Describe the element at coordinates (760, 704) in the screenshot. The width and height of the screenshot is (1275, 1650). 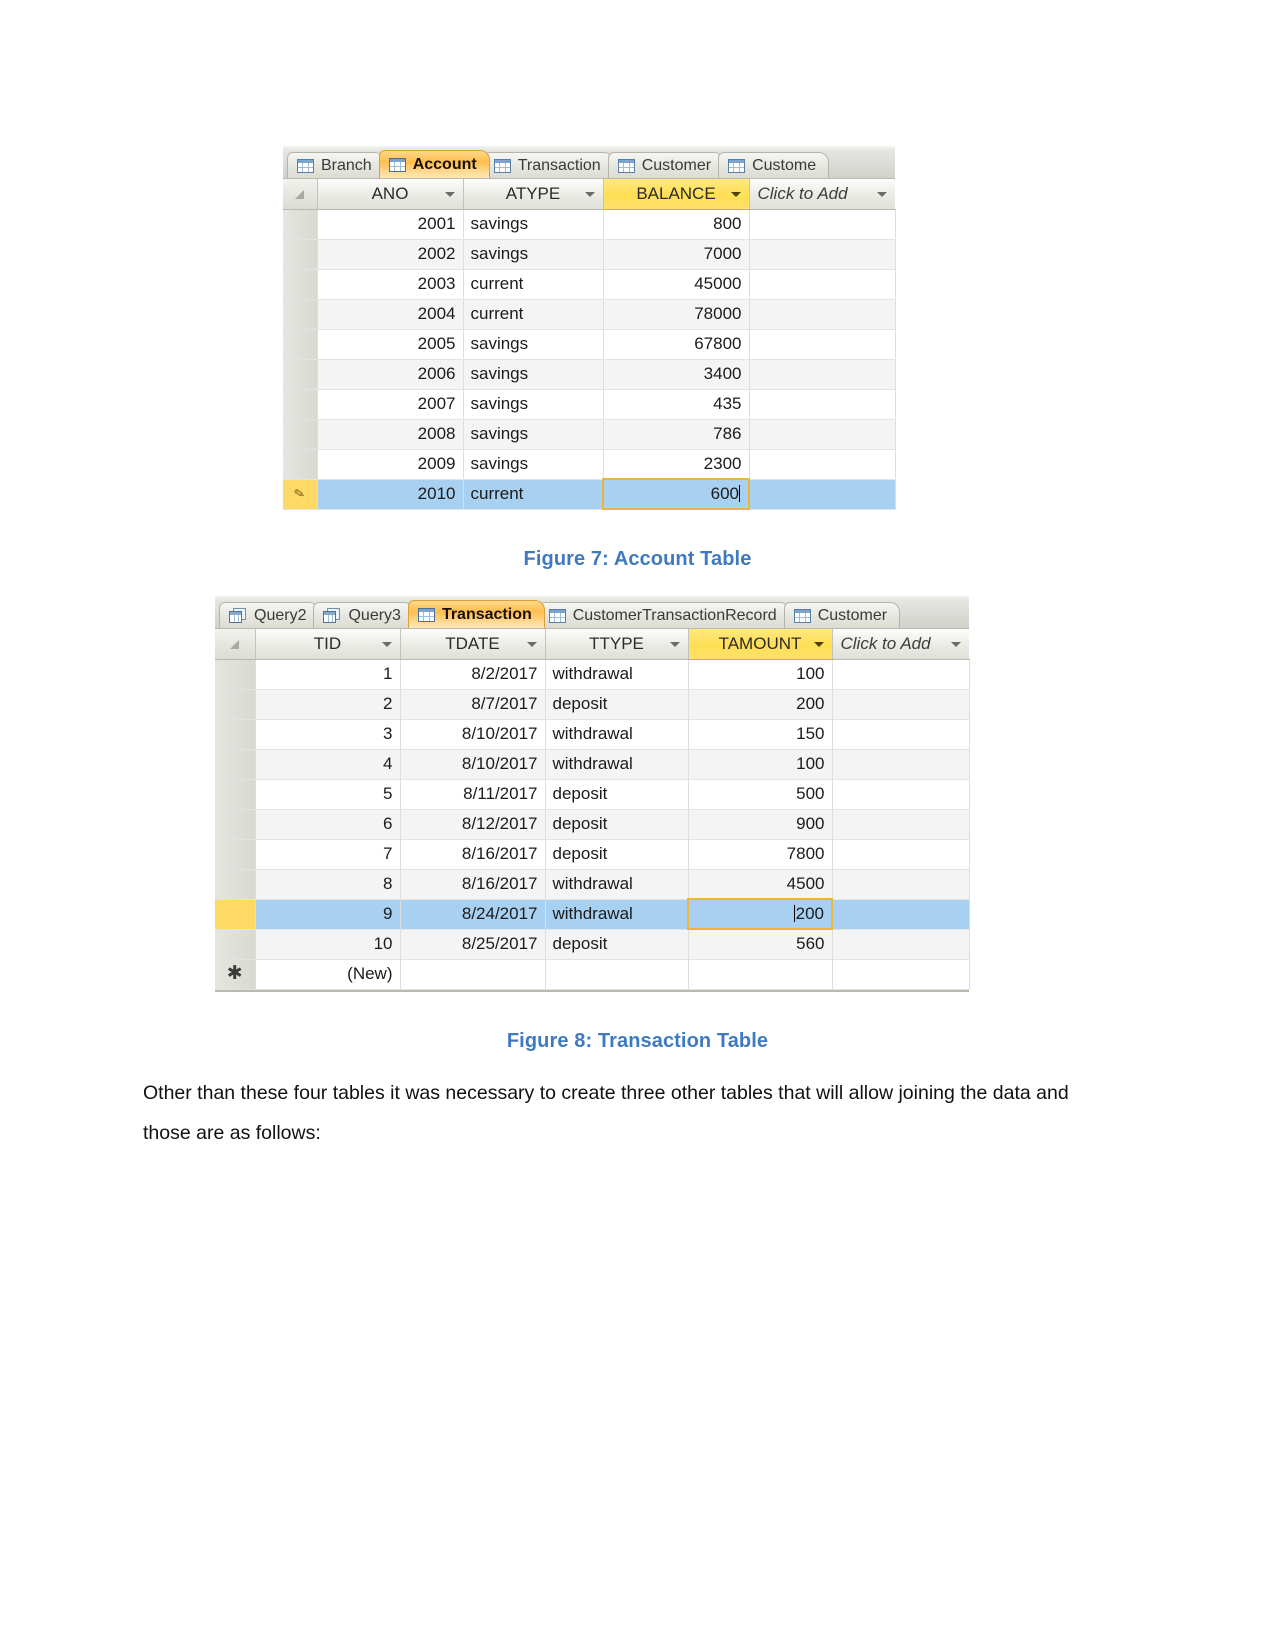
I see `cell-tamount: 200` at that location.